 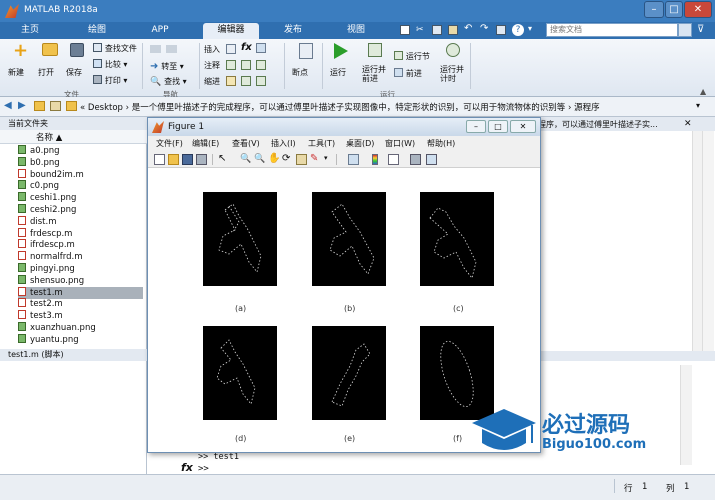 What do you see at coordinates (115, 48) in the screenshot?
I see `find-files-button: 查找文件` at bounding box center [115, 48].